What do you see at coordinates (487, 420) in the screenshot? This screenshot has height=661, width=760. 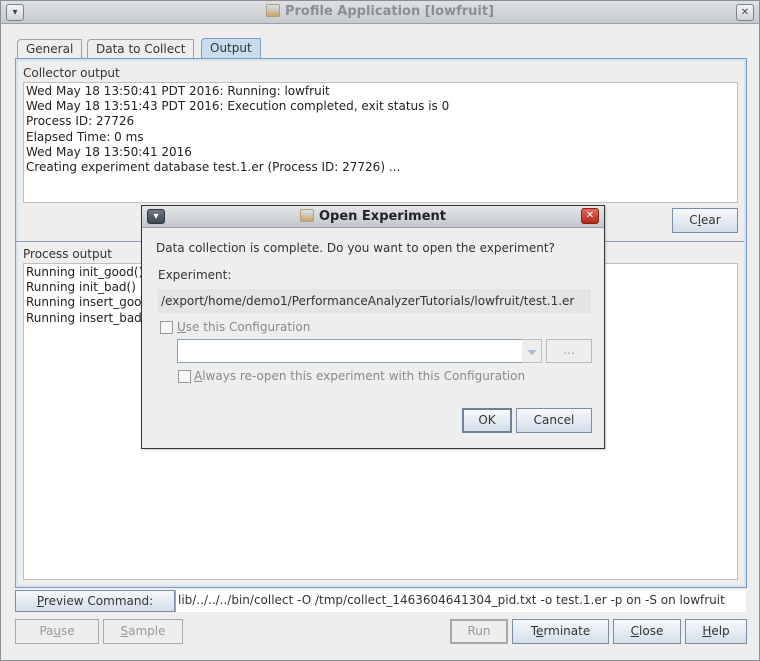 I see `ok-button: OK` at bounding box center [487, 420].